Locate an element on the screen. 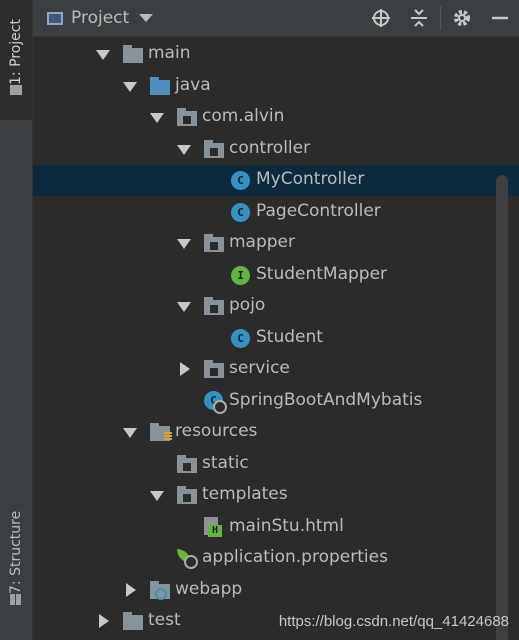 The width and height of the screenshot is (519, 640). tree-row-label: mainStu.html is located at coordinates (286, 525).